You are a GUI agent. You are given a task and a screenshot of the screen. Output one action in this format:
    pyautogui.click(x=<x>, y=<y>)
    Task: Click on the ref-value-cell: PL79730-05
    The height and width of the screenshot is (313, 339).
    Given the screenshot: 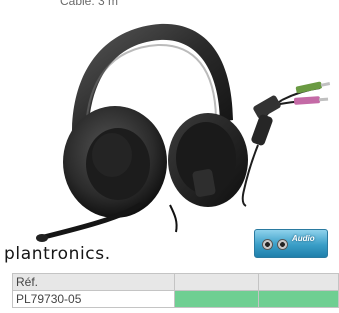 What is the action you would take?
    pyautogui.click(x=93, y=299)
    